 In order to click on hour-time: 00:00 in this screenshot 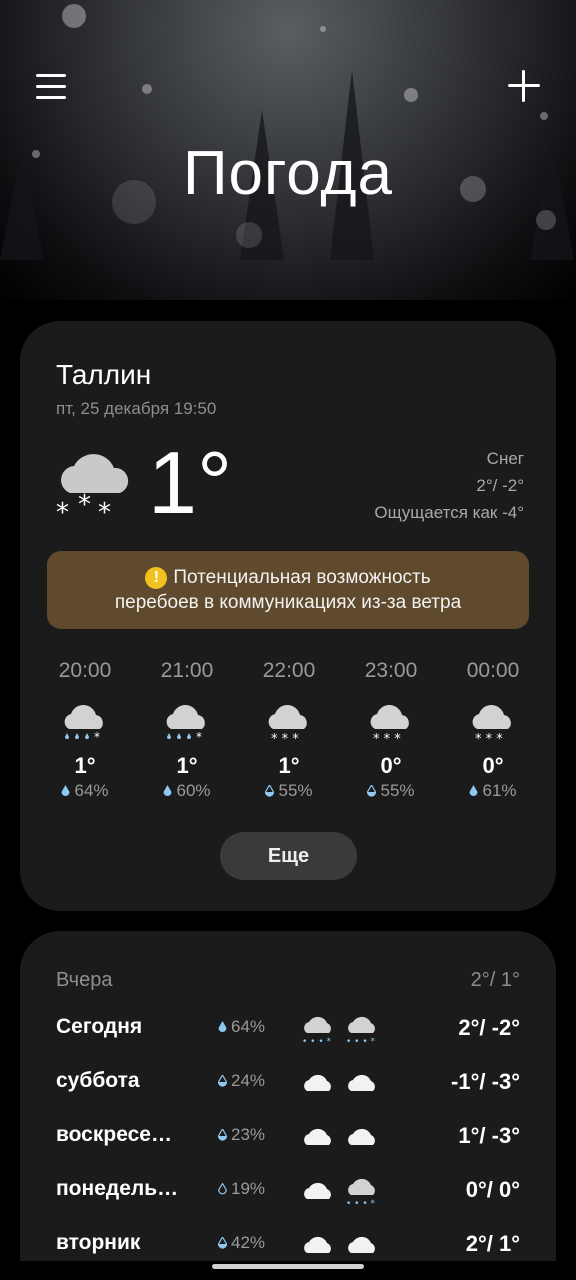, I will do `click(493, 670)`.